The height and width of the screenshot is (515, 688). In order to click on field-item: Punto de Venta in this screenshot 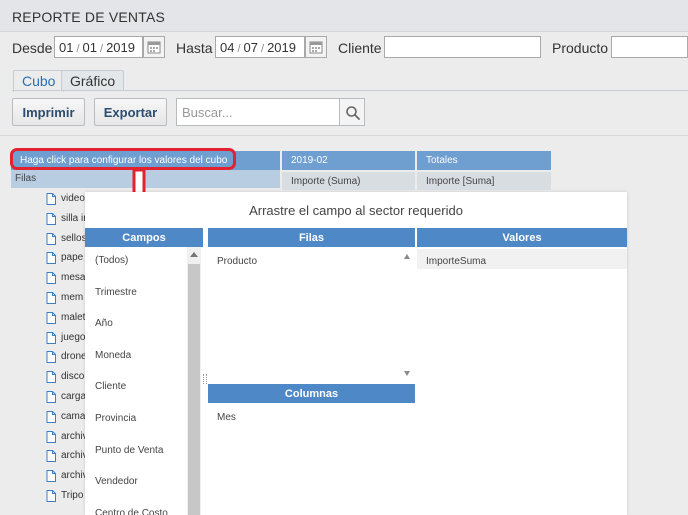, I will do `click(129, 450)`.